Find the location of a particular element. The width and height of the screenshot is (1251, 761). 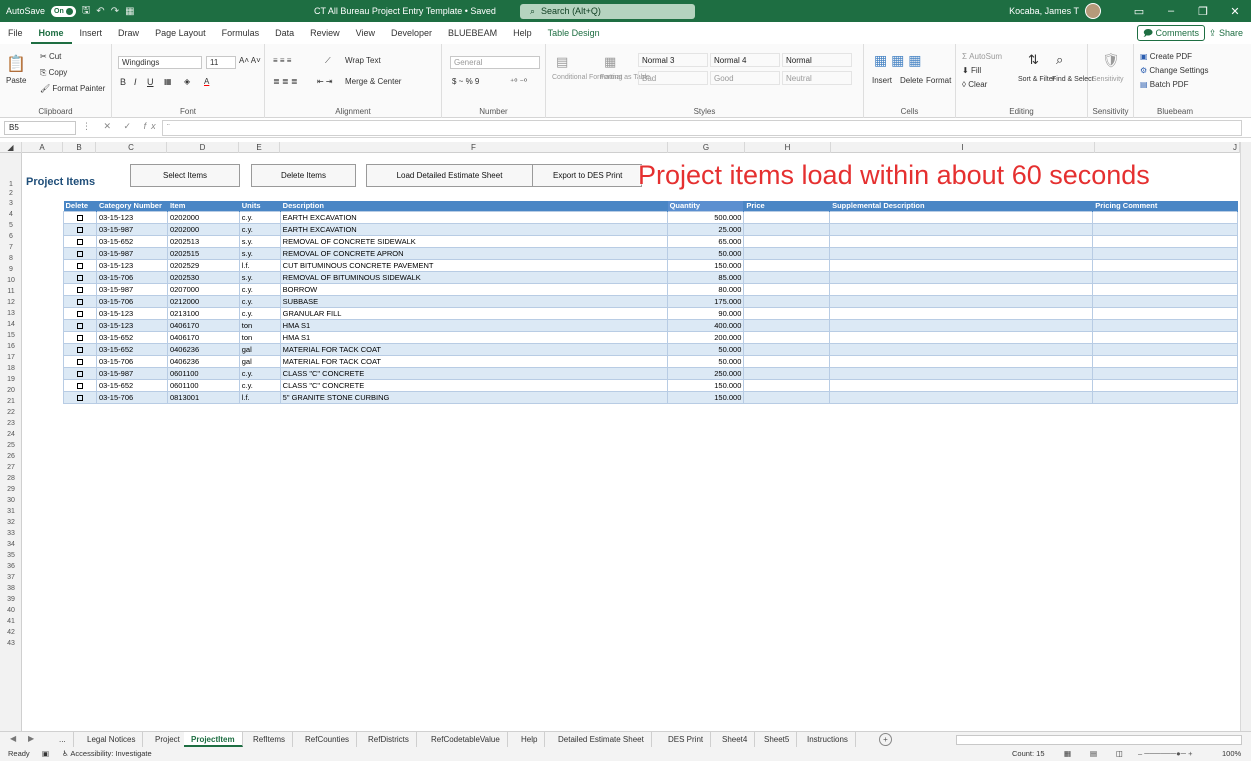

header-delete: Delete is located at coordinates (80, 206).